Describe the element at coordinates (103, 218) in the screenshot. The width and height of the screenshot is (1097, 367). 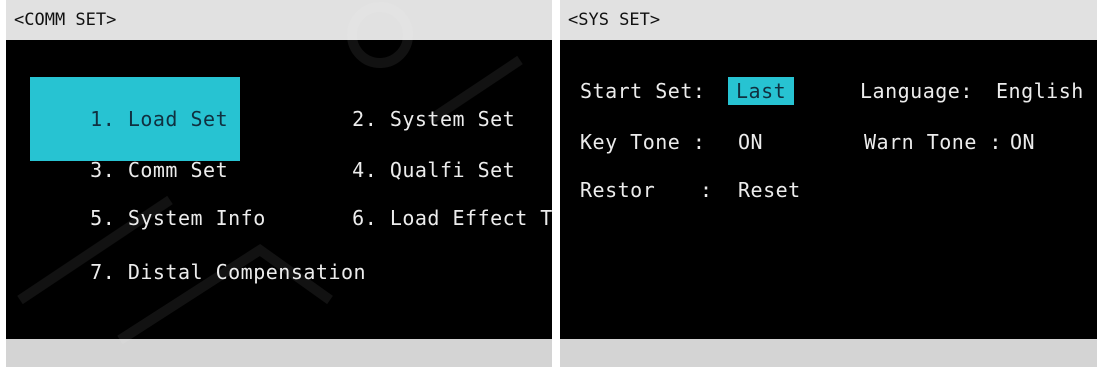
I see `menu-item-number: 5.` at that location.